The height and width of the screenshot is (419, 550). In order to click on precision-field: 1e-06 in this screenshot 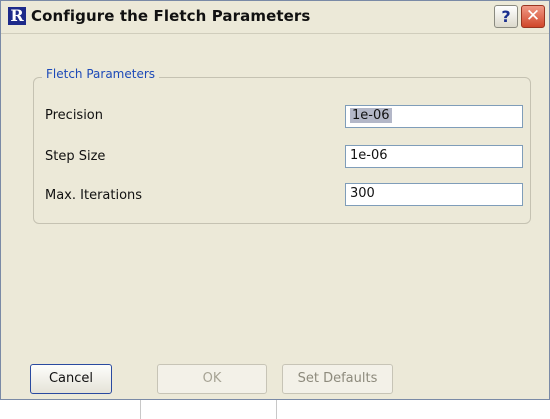, I will do `click(434, 116)`.